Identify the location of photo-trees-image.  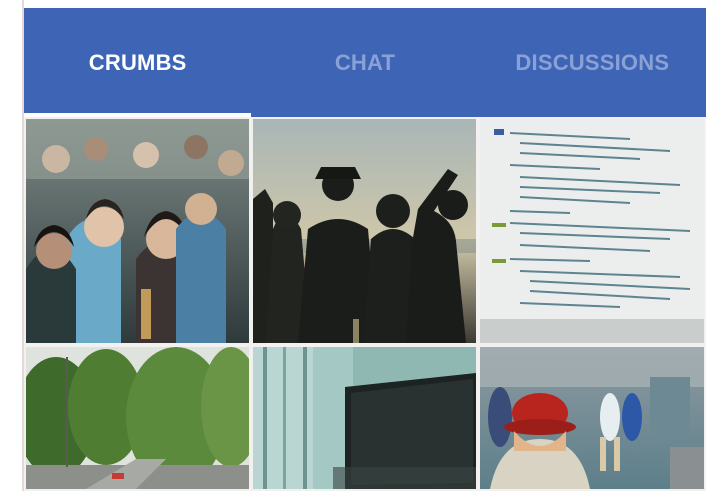
(137, 418).